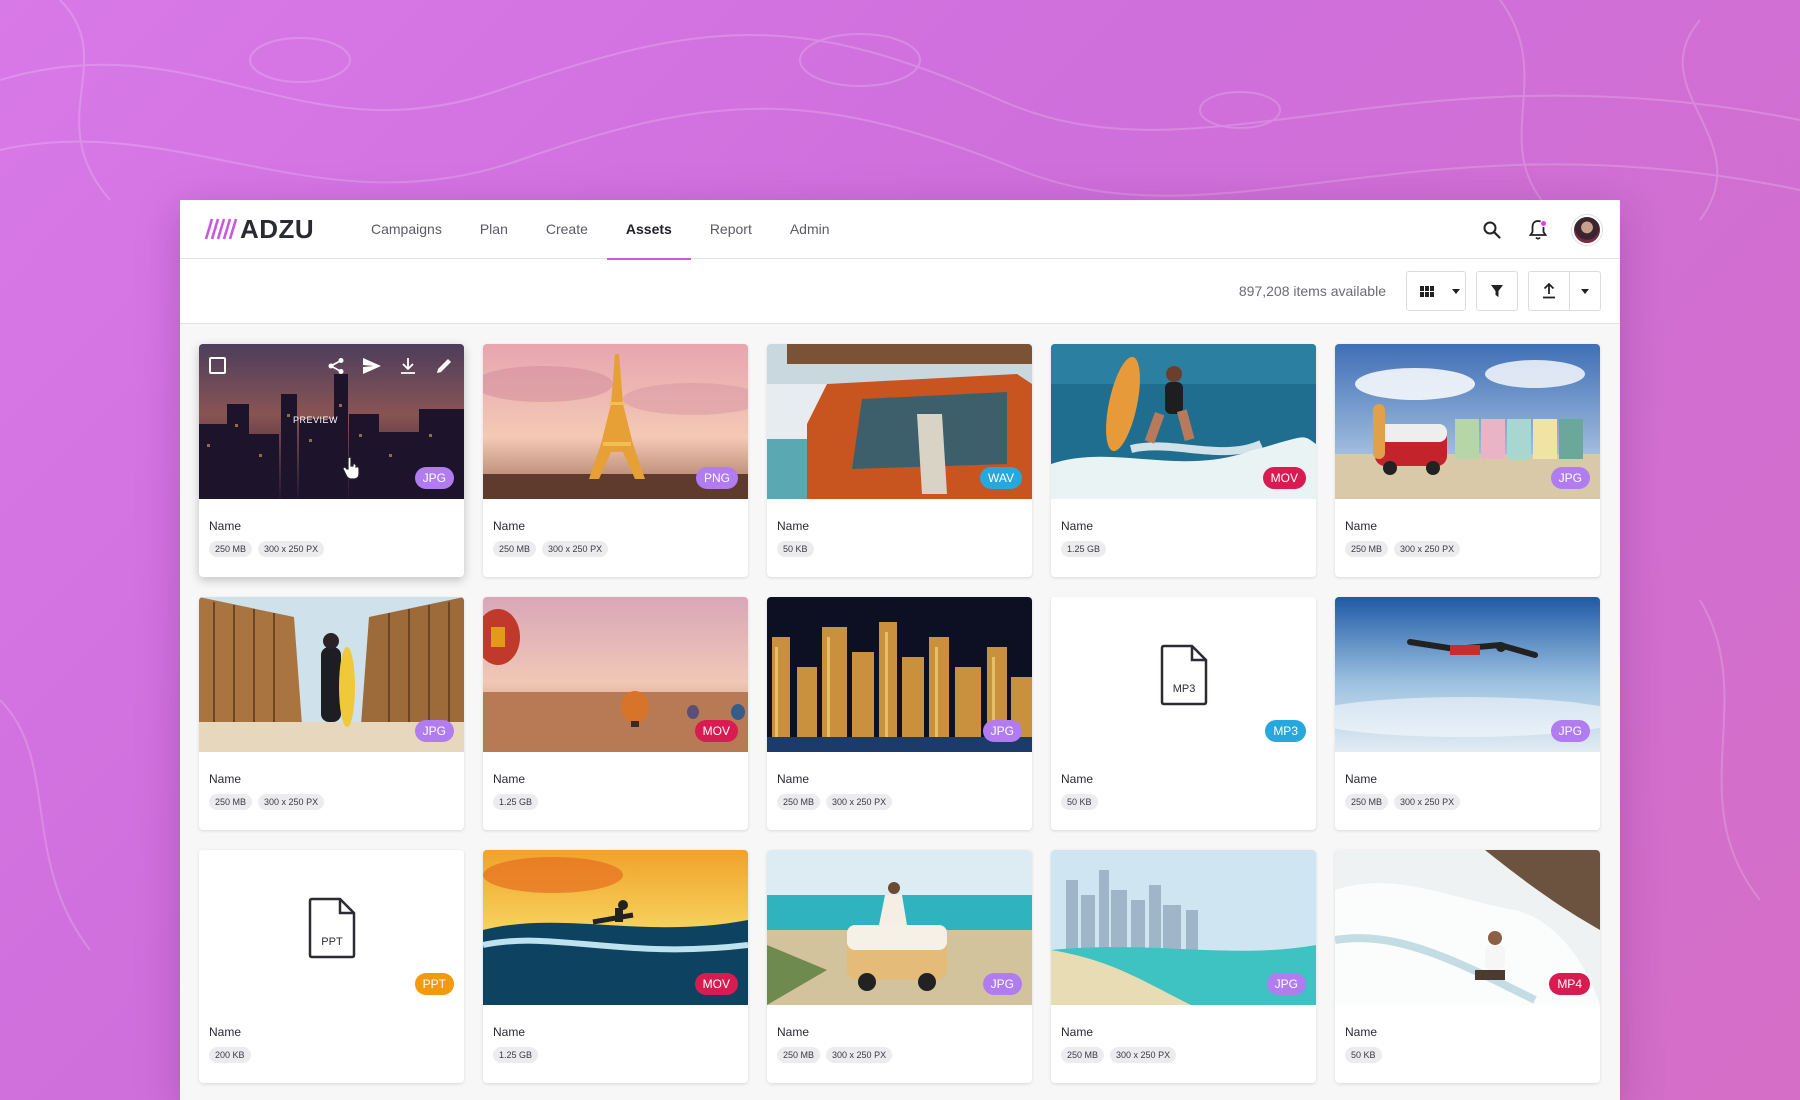  I want to click on upload-button, so click(1564, 291).